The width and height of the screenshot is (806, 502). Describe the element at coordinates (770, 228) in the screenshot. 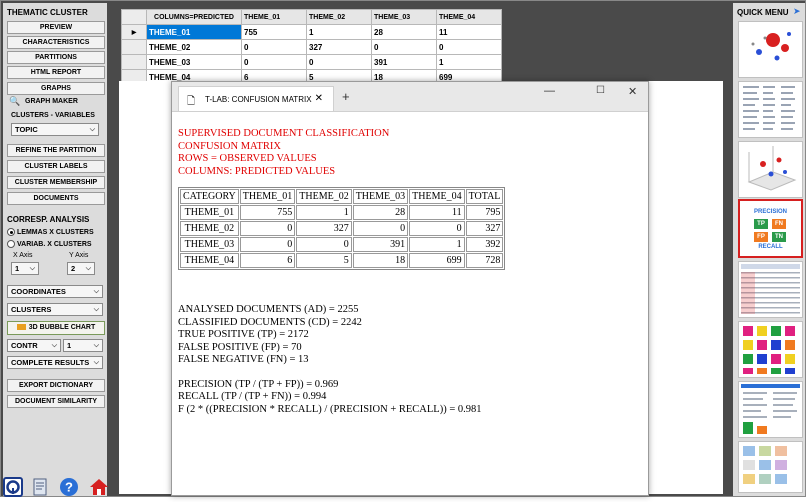

I see `precision-recall-thumbnail: PRECISION TP FN FP TN RECALL` at that location.